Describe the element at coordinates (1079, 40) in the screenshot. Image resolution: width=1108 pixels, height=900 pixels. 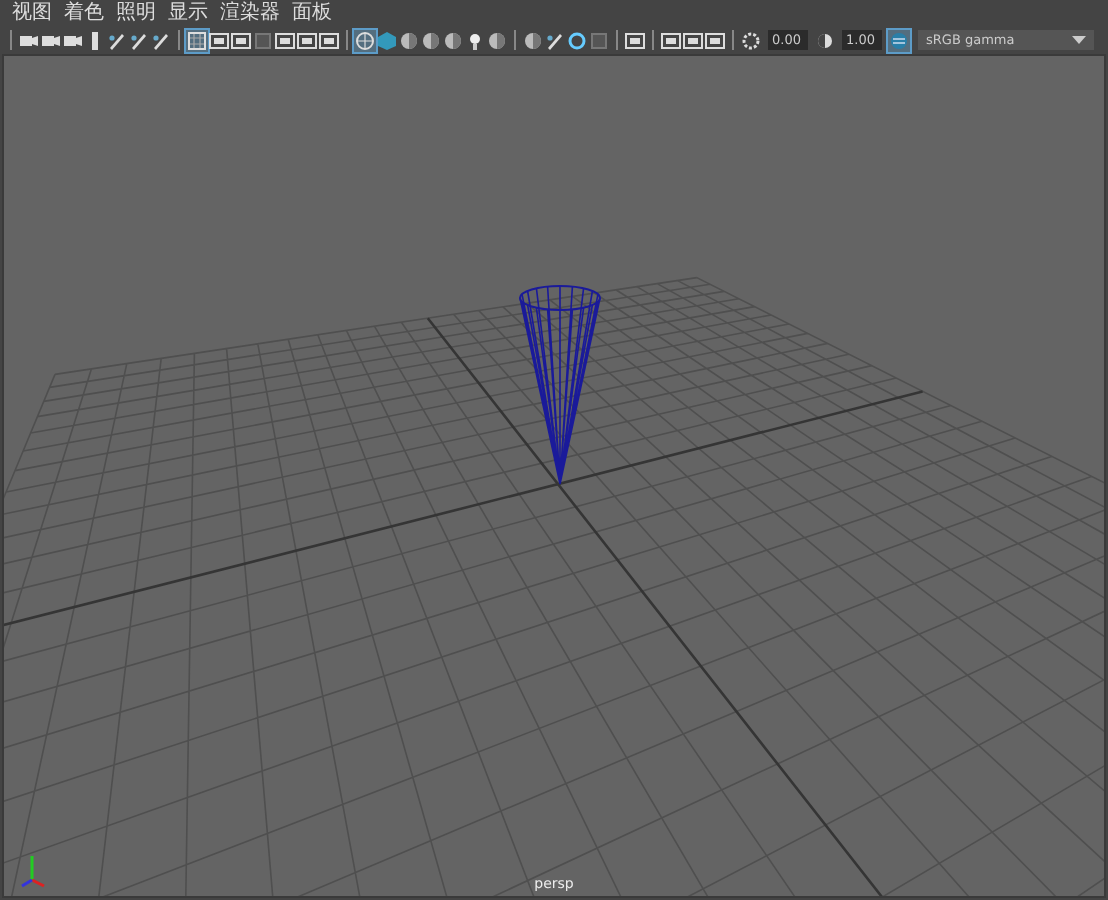
I see `caret-icon` at that location.